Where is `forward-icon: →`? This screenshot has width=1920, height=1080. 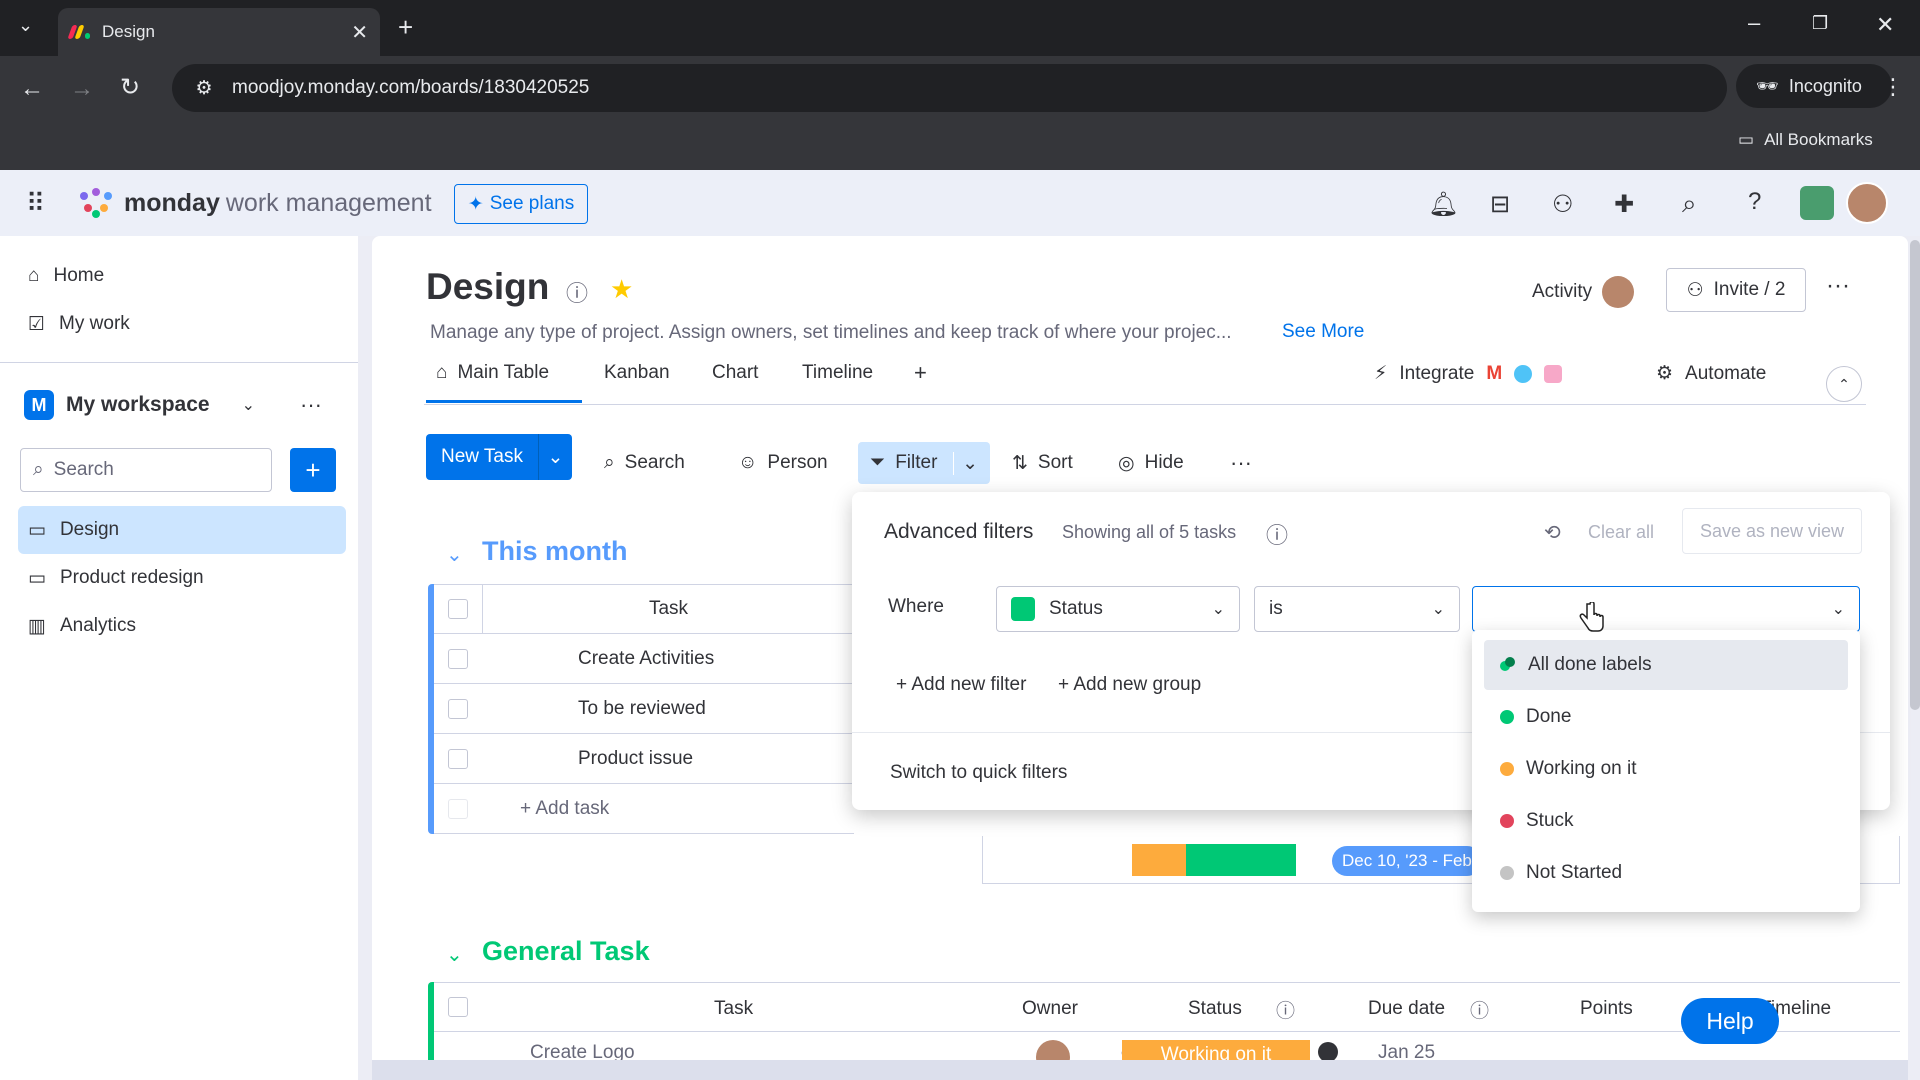 forward-icon: → is located at coordinates (82, 89).